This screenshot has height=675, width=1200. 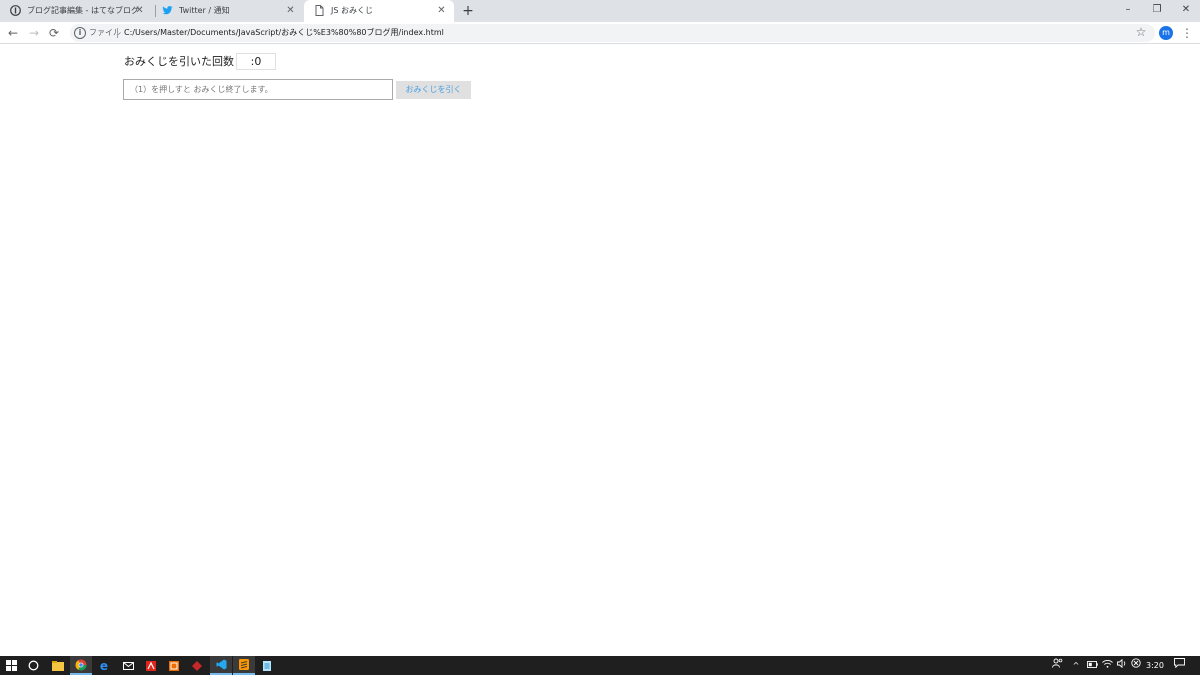 What do you see at coordinates (204, 10) in the screenshot?
I see `tab-title: Twitter / 通知` at bounding box center [204, 10].